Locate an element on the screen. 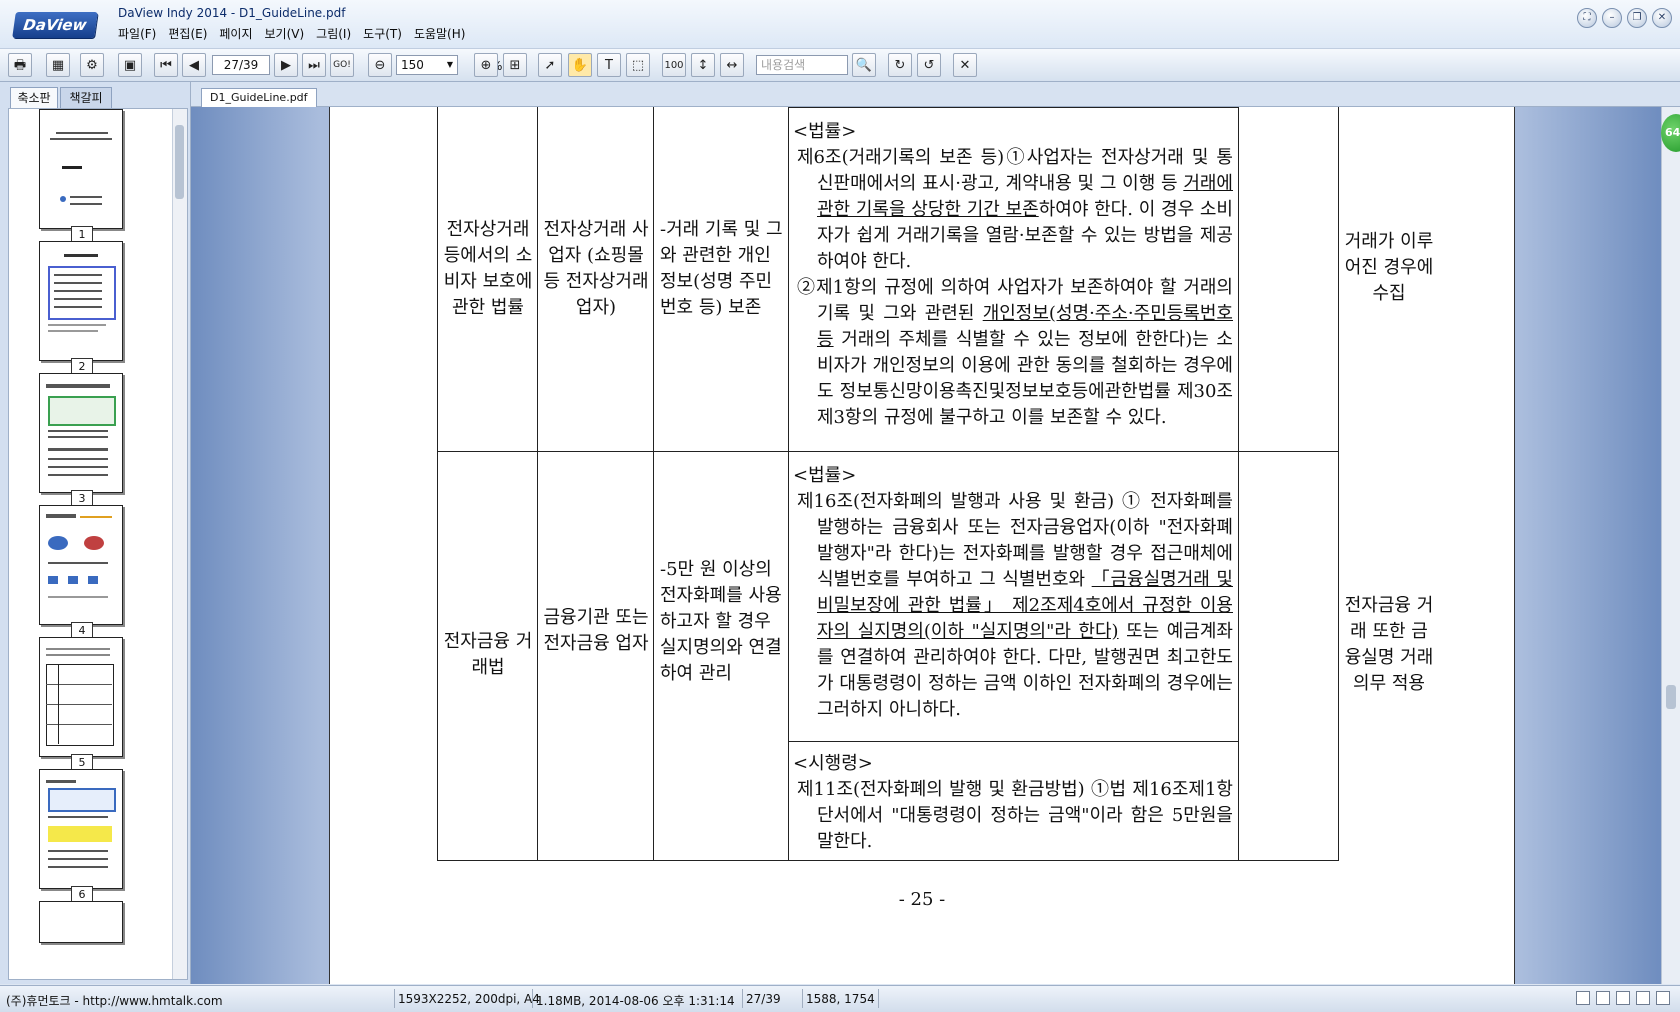 This screenshot has width=1680, height=1012. menu-tools: 도구(T) is located at coordinates (382, 33).